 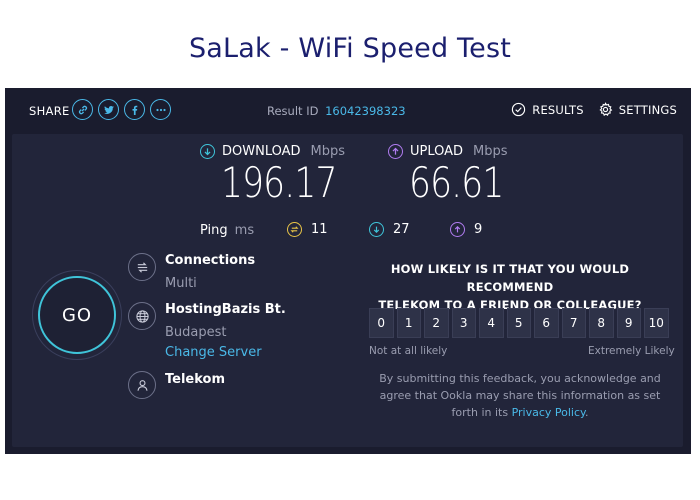 I want to click on recommend-scale: 0 1 2 3 4 5 6 7 8 9 10, so click(x=519, y=323).